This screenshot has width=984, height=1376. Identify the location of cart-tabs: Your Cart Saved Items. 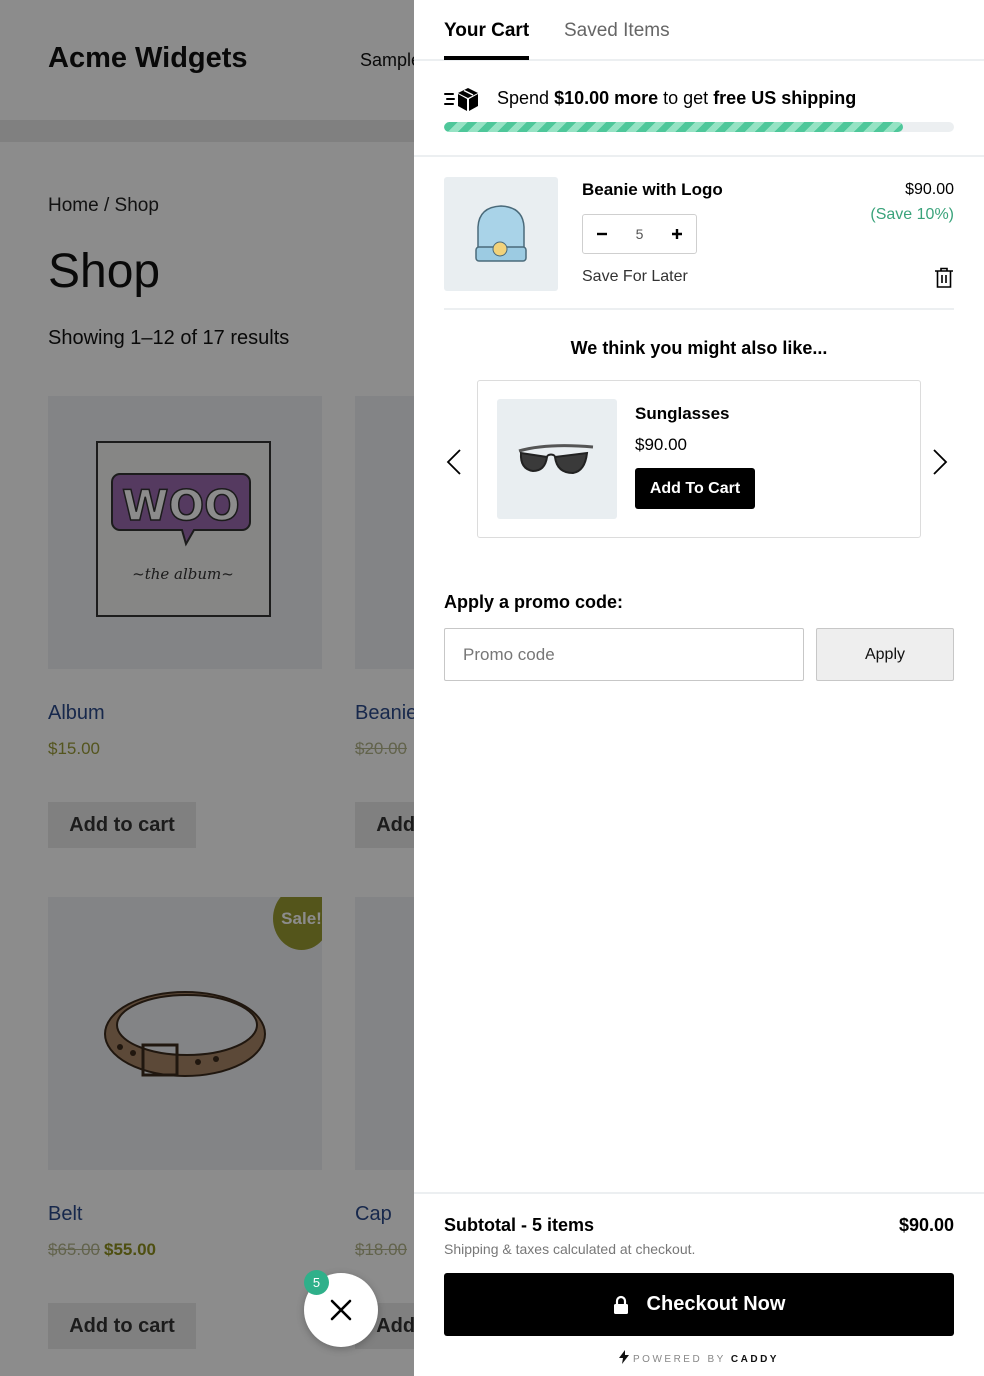
(699, 30).